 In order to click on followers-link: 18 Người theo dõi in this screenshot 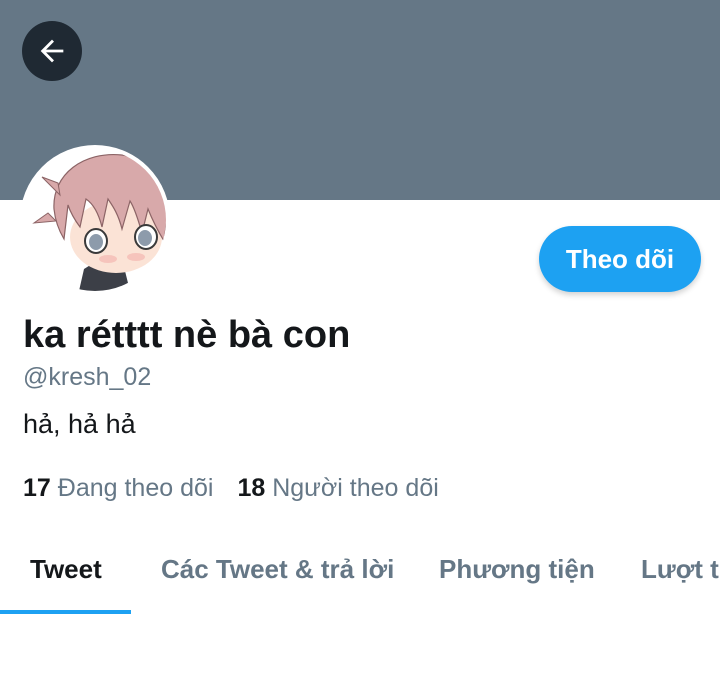, I will do `click(337, 488)`.